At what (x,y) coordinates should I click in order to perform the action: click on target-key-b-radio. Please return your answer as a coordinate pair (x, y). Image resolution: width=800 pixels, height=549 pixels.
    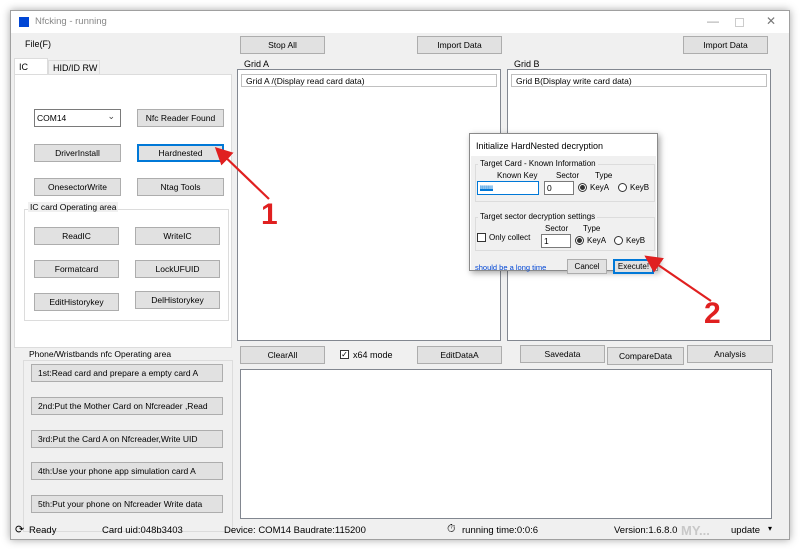
    Looking at the image, I should click on (618, 240).